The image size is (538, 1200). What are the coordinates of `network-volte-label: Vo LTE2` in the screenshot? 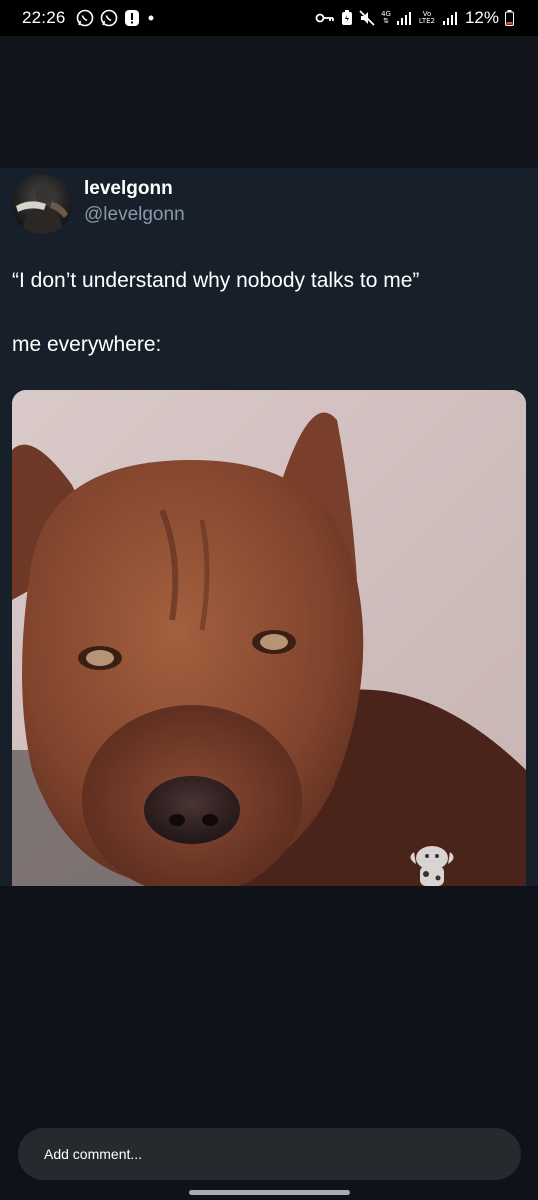 It's located at (427, 17).